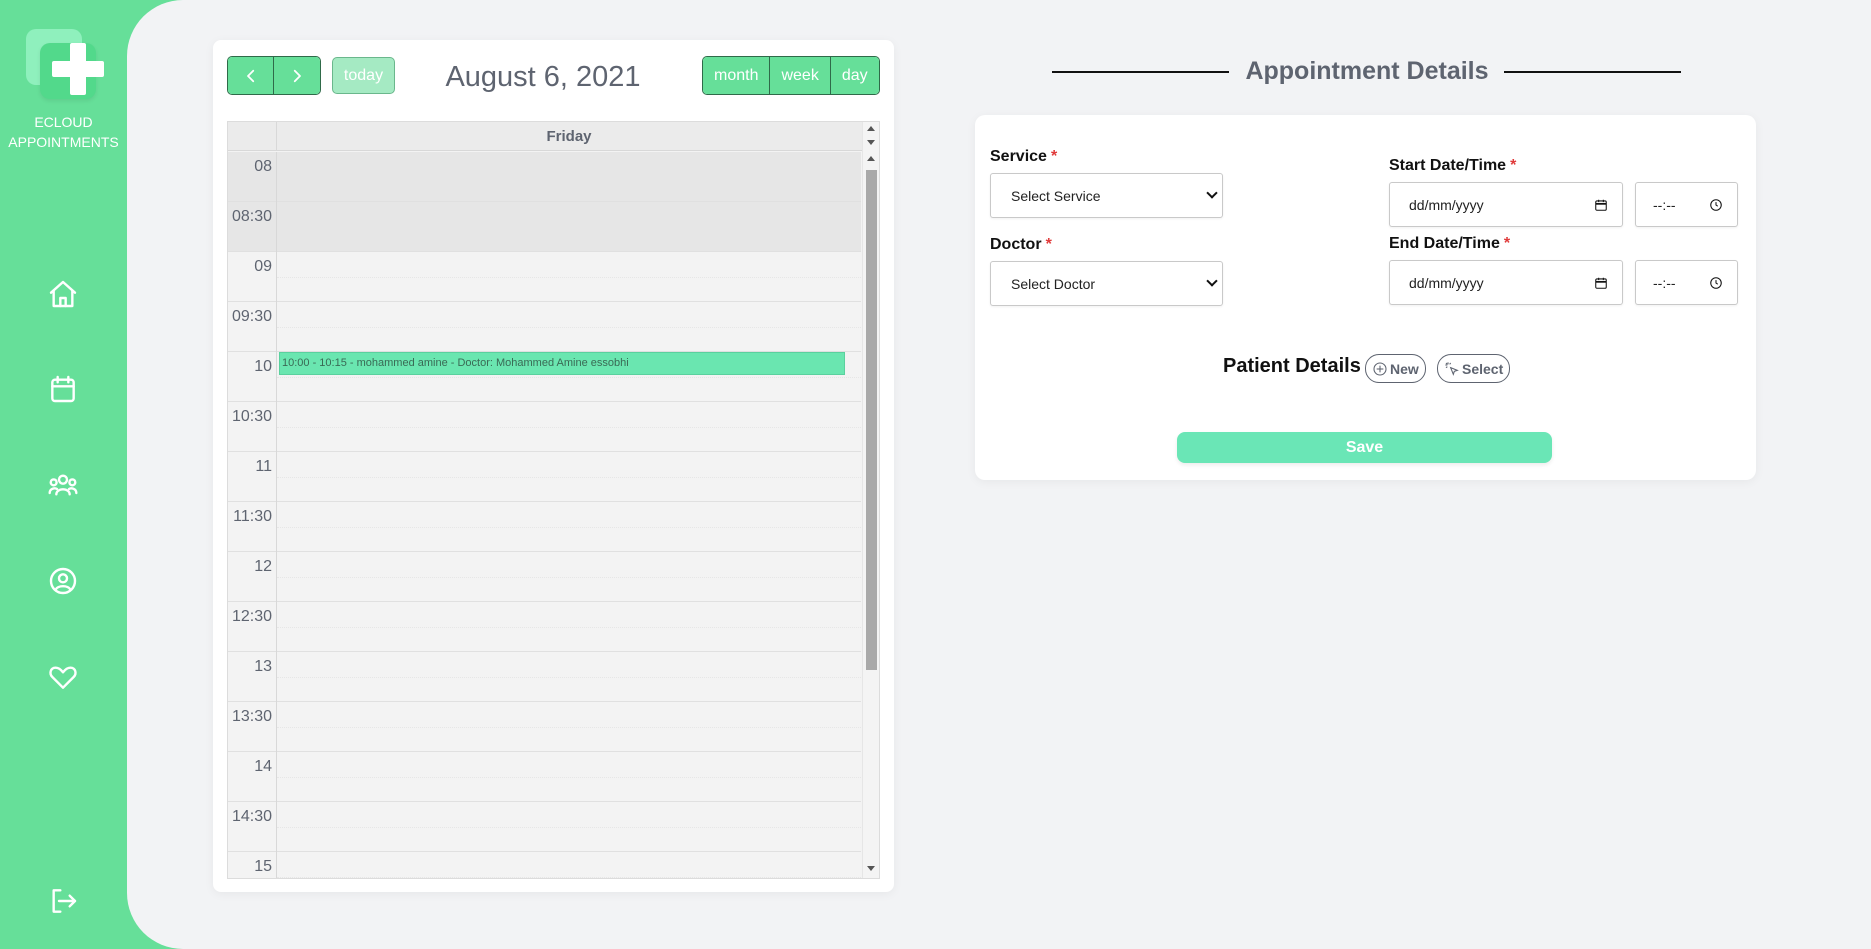  I want to click on time-slot-label: 09:30, so click(252, 327).